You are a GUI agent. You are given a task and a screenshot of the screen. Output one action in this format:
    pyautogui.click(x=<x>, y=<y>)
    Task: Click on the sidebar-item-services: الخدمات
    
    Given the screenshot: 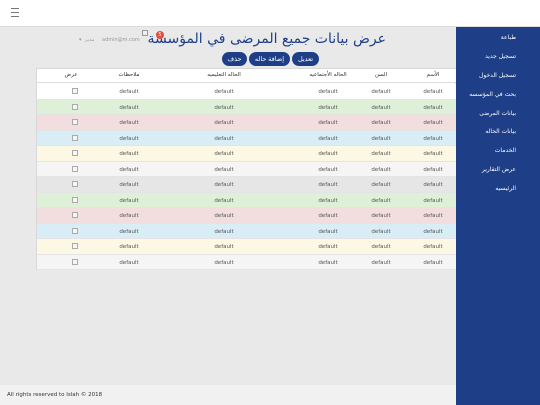 What is the action you would take?
    pyautogui.click(x=505, y=150)
    